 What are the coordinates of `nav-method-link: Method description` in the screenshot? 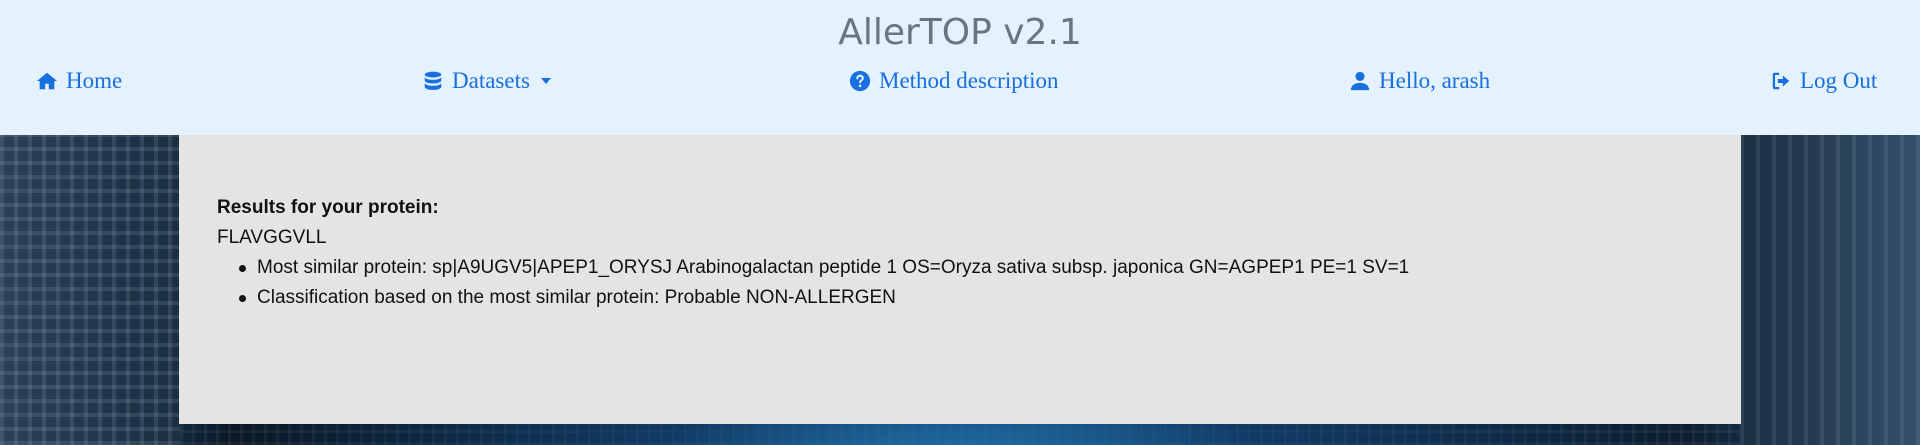 It's located at (954, 81).